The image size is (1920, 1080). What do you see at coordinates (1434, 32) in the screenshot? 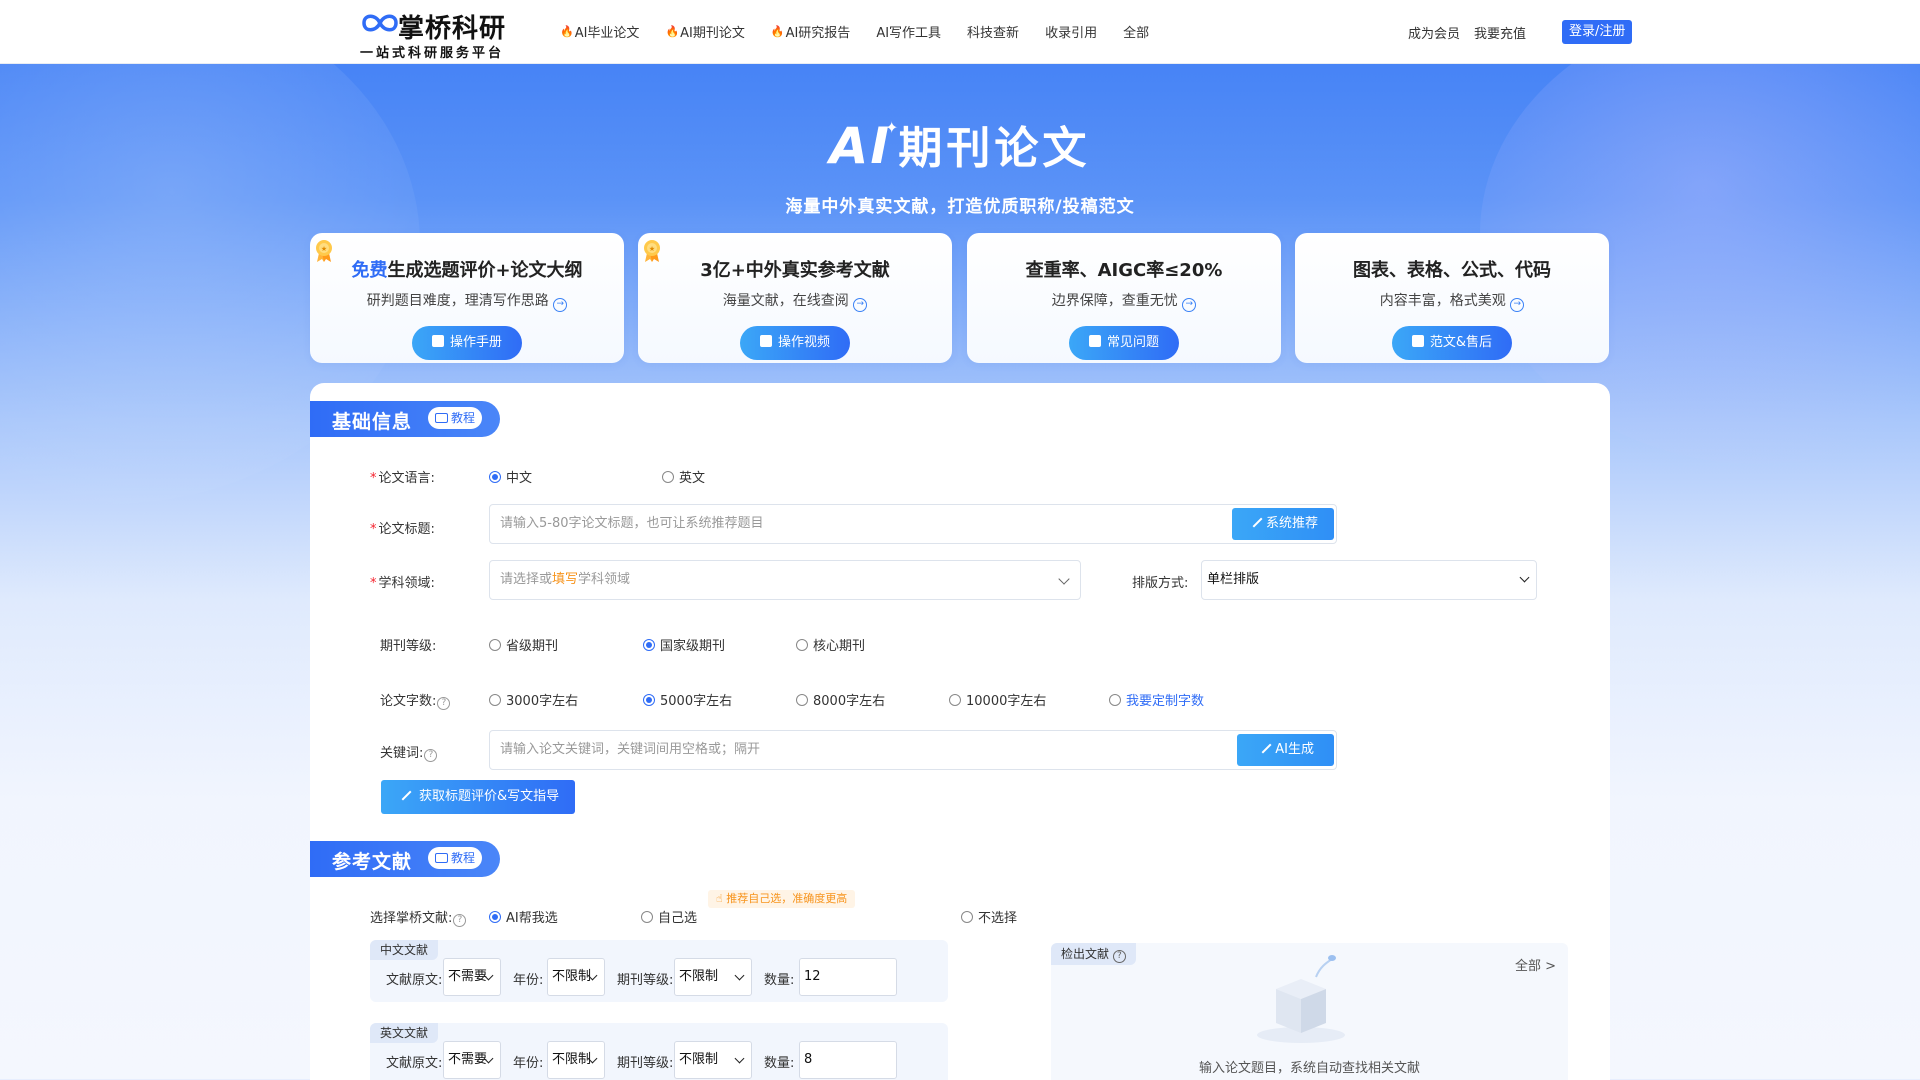
I see `become-member-link: 成为会员` at bounding box center [1434, 32].